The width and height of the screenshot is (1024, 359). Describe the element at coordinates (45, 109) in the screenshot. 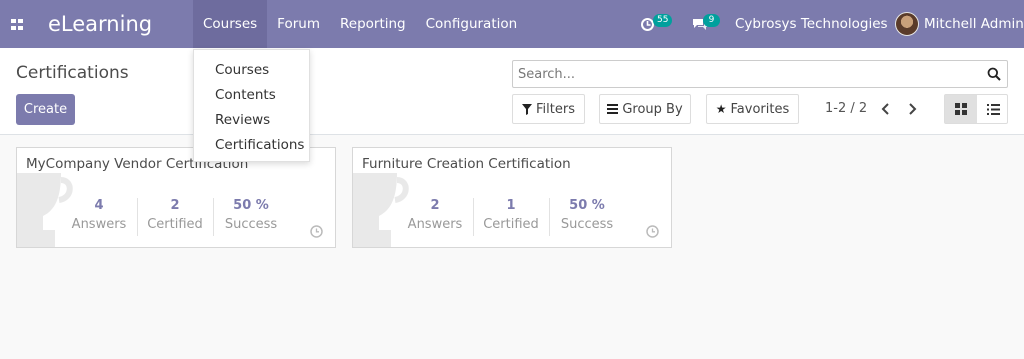

I see `create-button: Create` at that location.